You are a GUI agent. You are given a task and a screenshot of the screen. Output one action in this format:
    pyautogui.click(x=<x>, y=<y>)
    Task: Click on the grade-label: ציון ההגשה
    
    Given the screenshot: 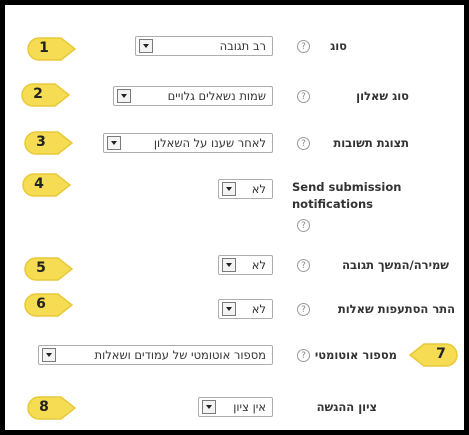 What is the action you would take?
    pyautogui.click(x=346, y=407)
    